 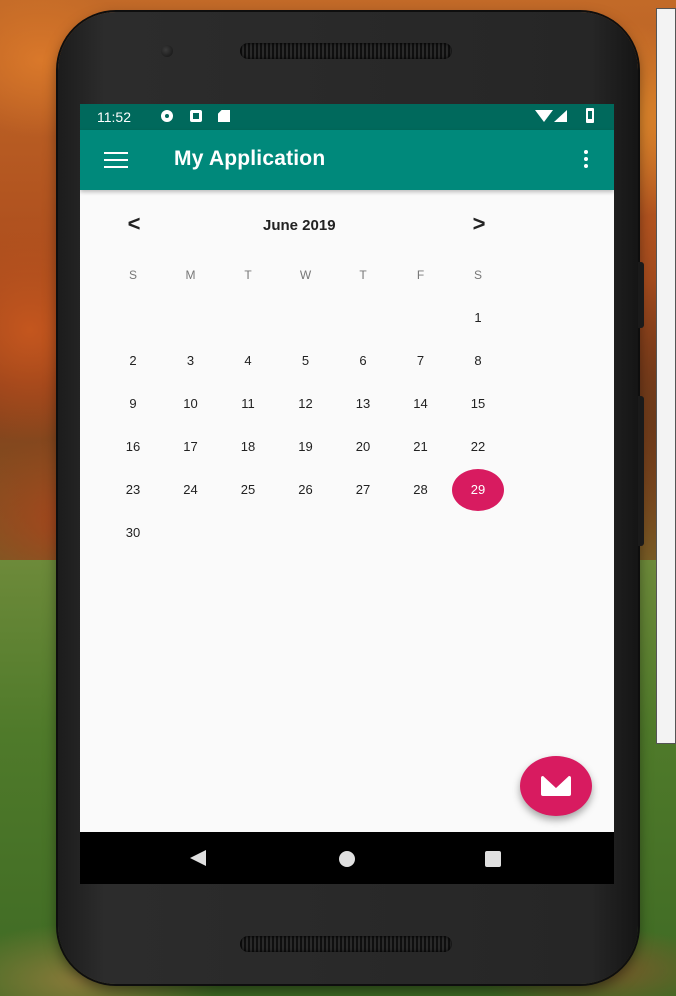 I want to click on app-title: My Application, so click(x=250, y=158).